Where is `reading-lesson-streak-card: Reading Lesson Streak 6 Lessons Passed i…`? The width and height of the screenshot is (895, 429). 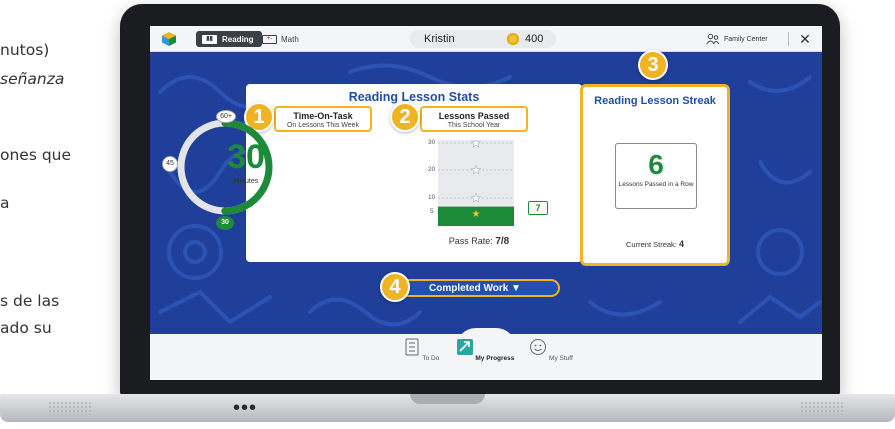 reading-lesson-streak-card: Reading Lesson Streak 6 Lessons Passed i… is located at coordinates (655, 175).